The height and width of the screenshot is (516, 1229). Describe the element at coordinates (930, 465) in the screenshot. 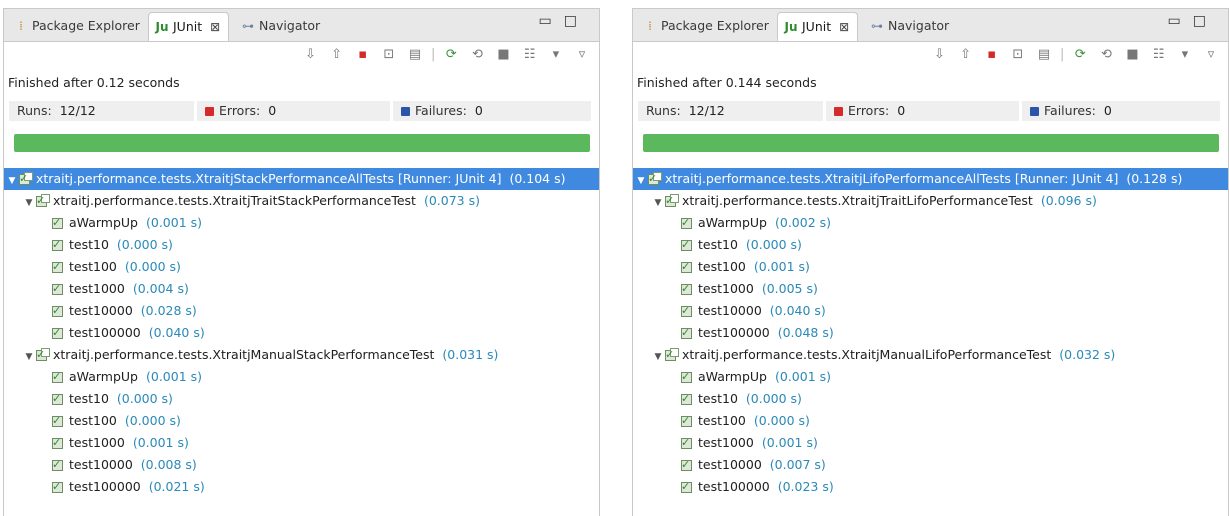

I see `tree-row-test: ✓ test10000 (0.007 s)` at that location.